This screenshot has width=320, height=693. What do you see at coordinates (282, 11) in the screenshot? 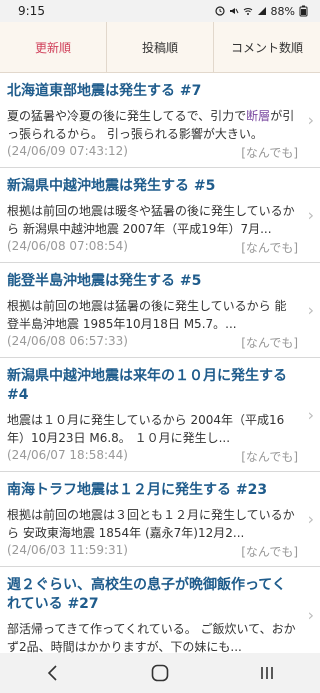
I see `battery-percent: 88%` at bounding box center [282, 11].